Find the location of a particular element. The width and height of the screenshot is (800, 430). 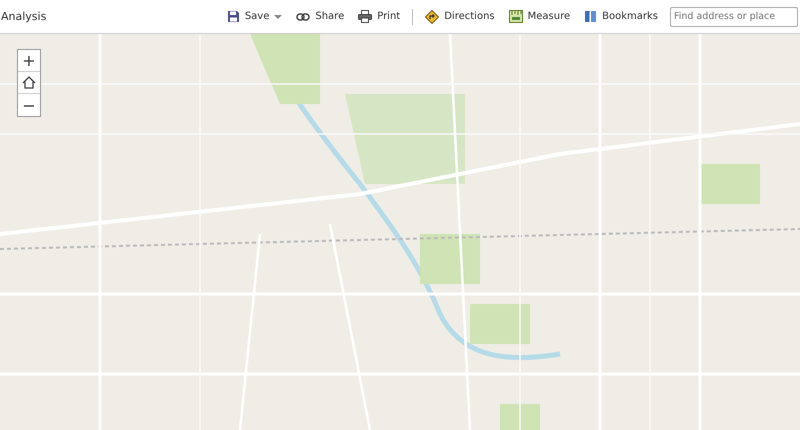

save-button: Save is located at coordinates (254, 16).